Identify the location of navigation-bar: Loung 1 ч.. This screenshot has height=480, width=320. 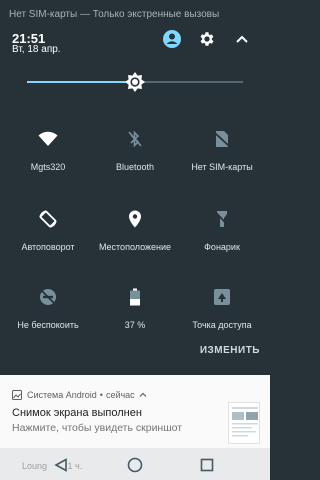
(135, 464).